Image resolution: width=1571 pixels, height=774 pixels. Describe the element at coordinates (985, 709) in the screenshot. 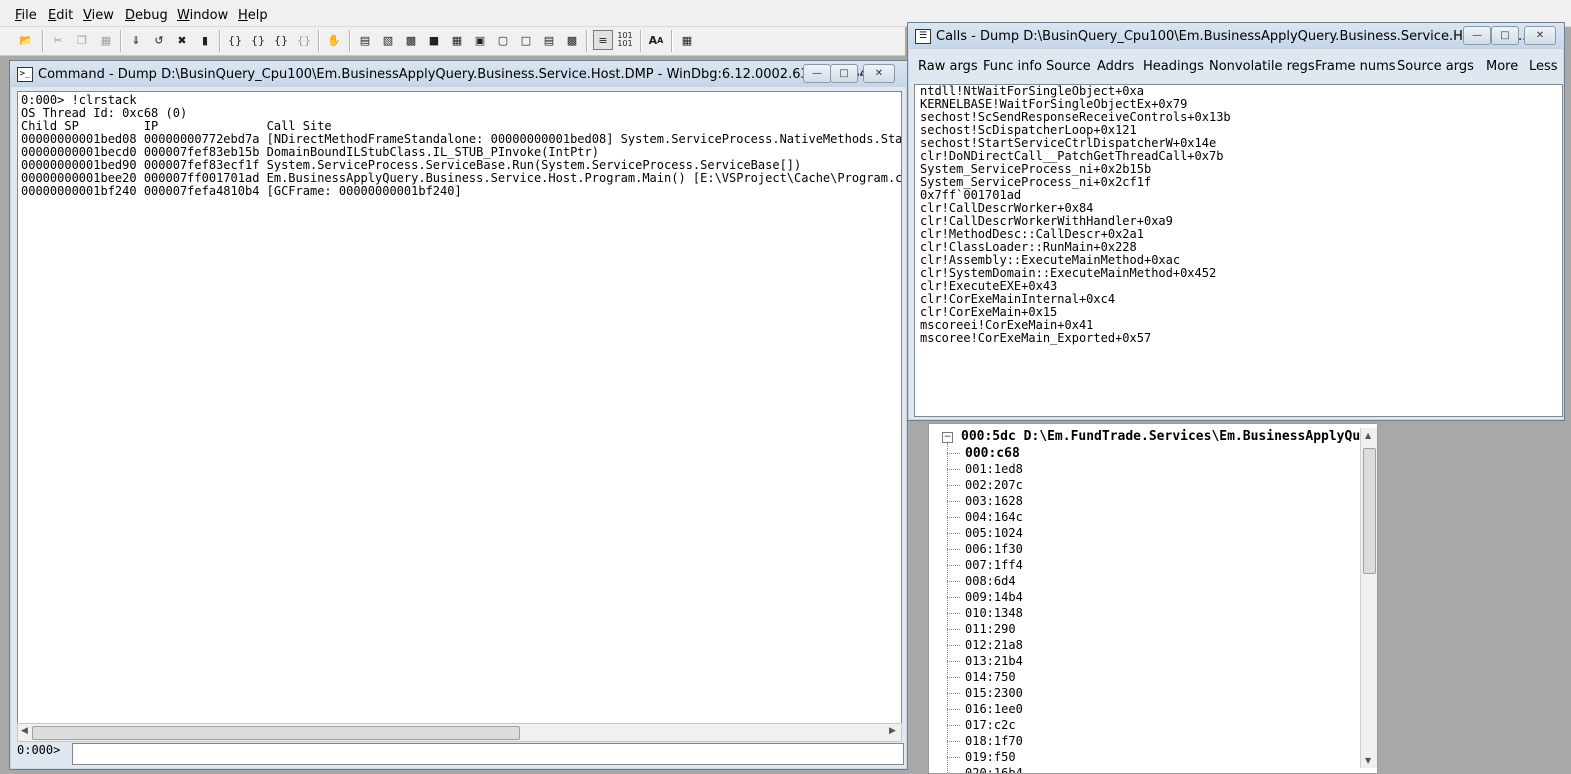

I see `thread-item: 016:1ee0` at that location.